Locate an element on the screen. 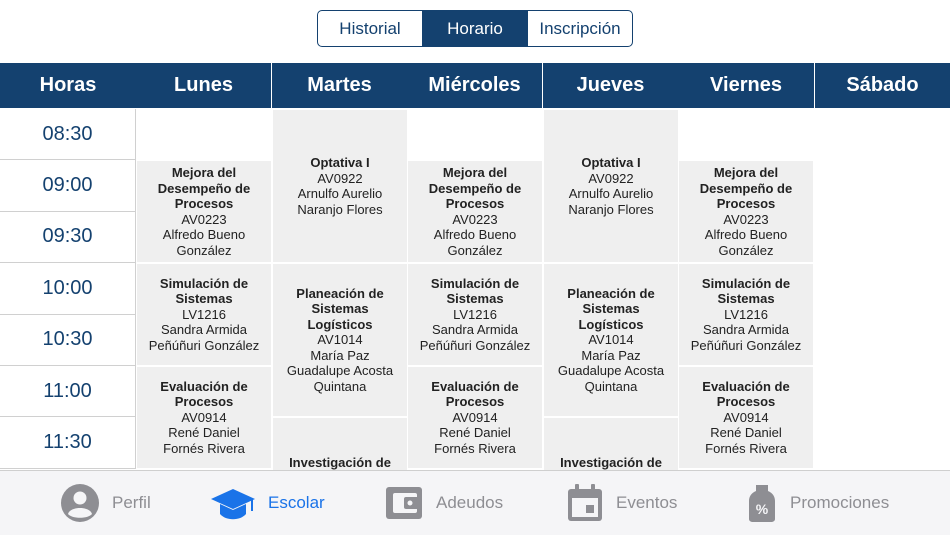 The image size is (950, 535). tab-eventos: Eventos is located at coordinates (621, 503).